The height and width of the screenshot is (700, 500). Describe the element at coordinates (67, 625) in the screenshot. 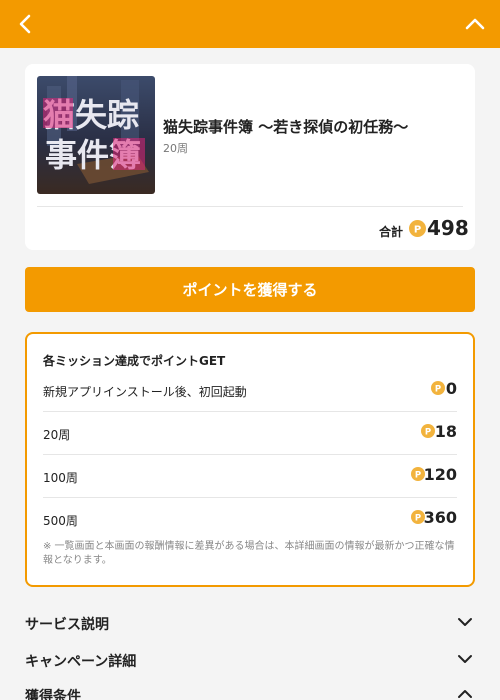

I see `accordion-label: サービス説明` at that location.